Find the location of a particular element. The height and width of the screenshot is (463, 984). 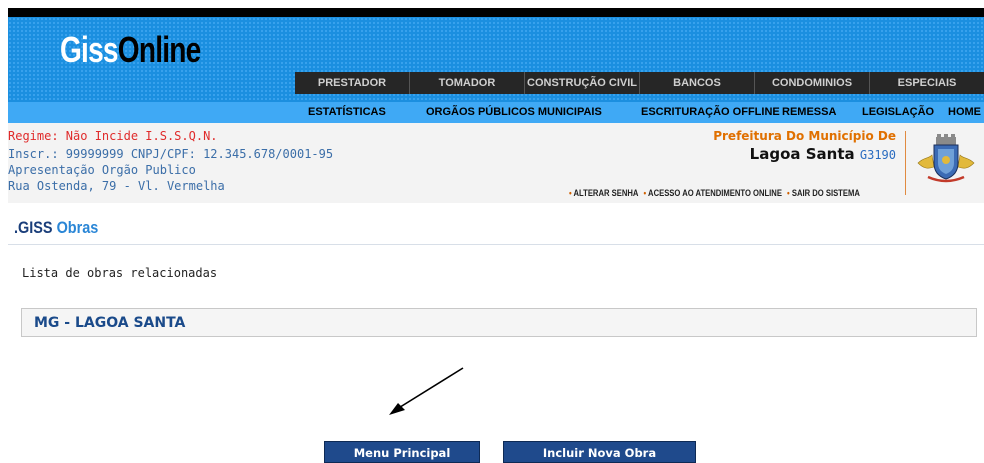

top-black-bar is located at coordinates (496, 12).